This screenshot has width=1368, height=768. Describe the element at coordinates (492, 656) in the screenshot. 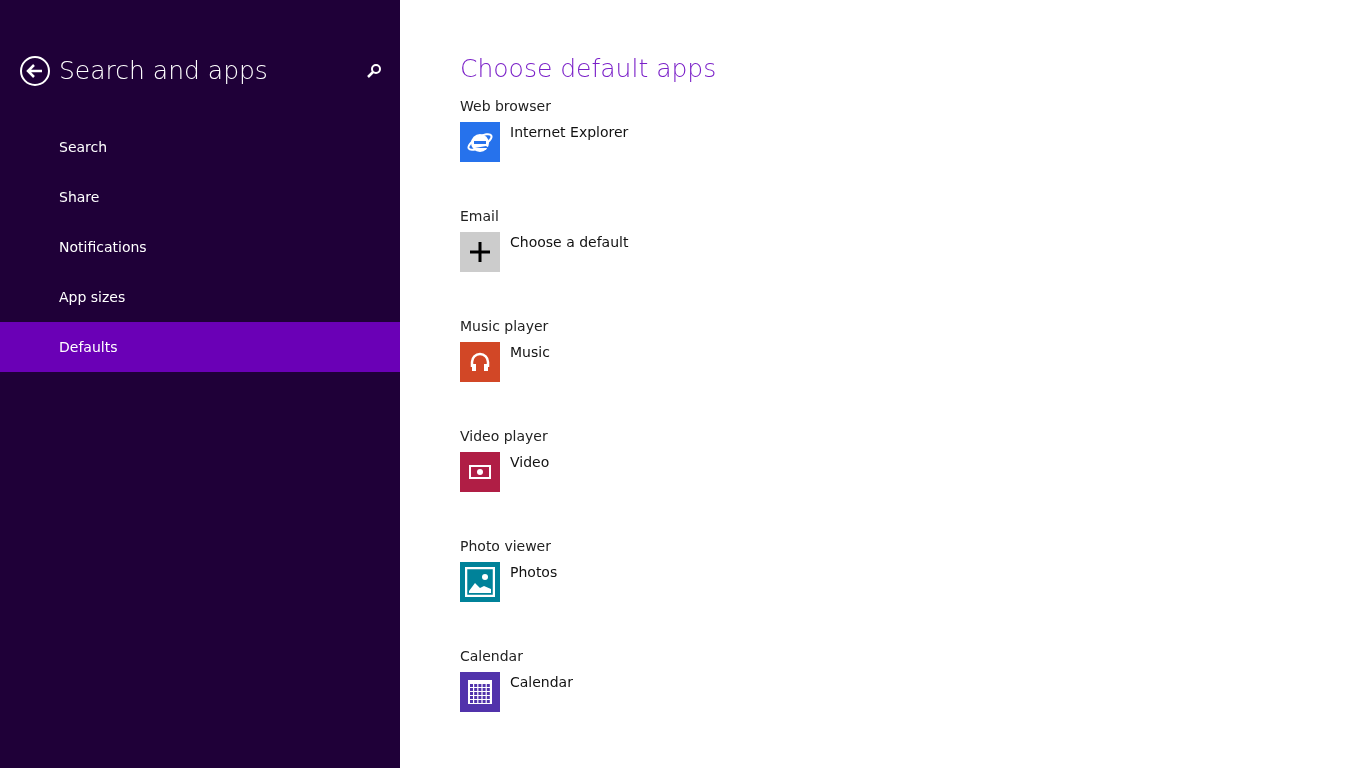

I see `category-label: Calendar` at that location.